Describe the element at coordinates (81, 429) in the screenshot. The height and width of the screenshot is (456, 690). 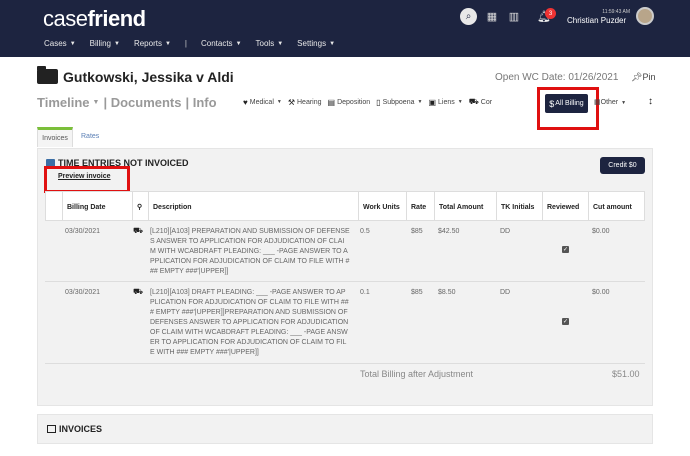
I see `invoices-title-text: INVOICES` at that location.